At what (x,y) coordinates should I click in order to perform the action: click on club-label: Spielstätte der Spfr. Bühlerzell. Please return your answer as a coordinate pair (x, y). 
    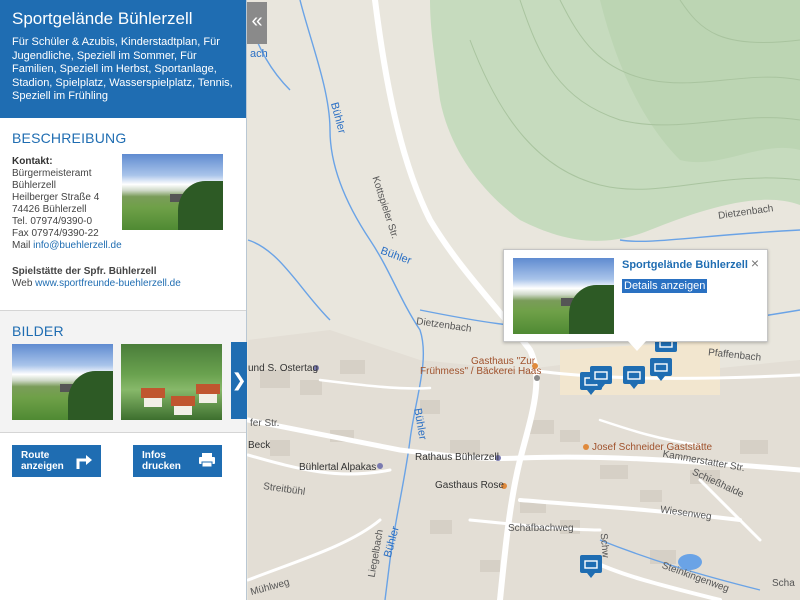
    Looking at the image, I should click on (84, 271).